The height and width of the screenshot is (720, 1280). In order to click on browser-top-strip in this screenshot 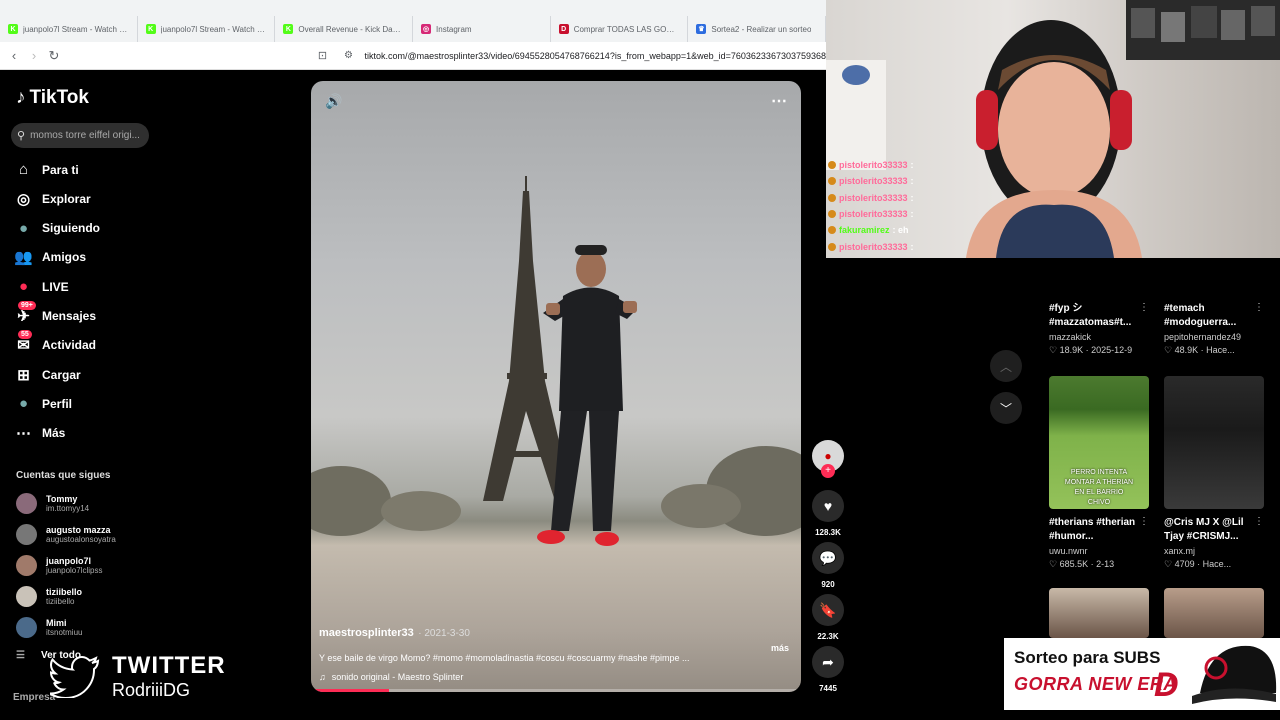, I will do `click(413, 8)`.